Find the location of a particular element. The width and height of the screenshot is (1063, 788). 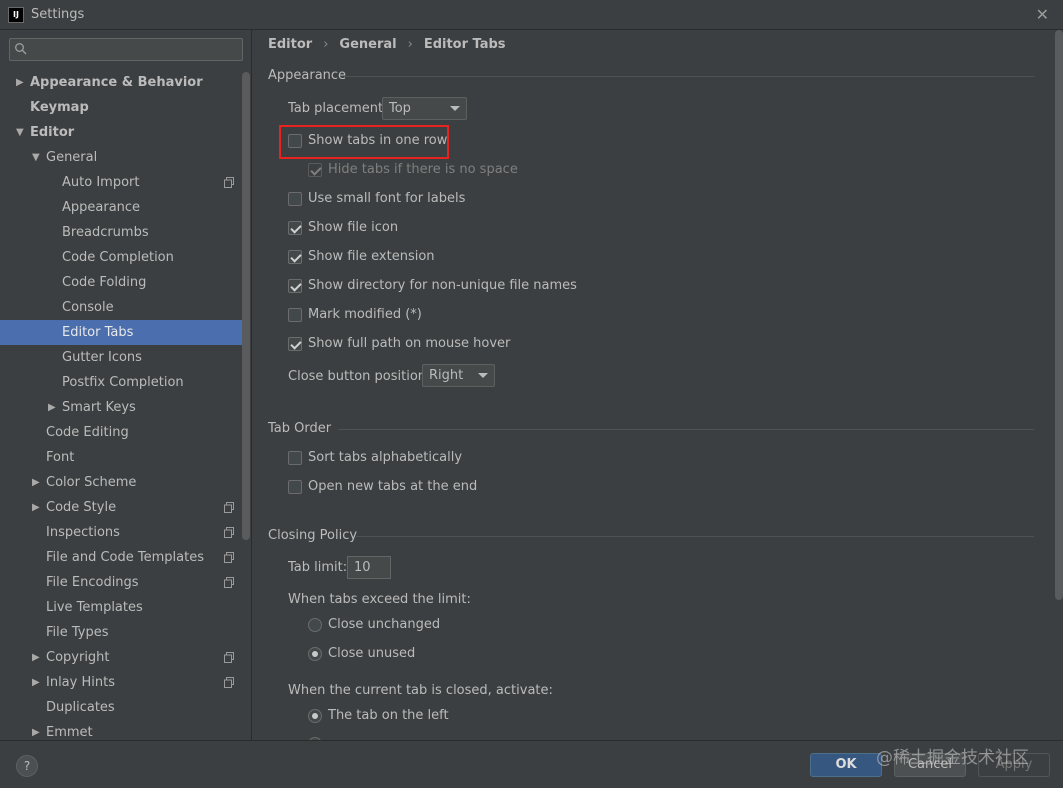

small-font-checkbox is located at coordinates (295, 199).